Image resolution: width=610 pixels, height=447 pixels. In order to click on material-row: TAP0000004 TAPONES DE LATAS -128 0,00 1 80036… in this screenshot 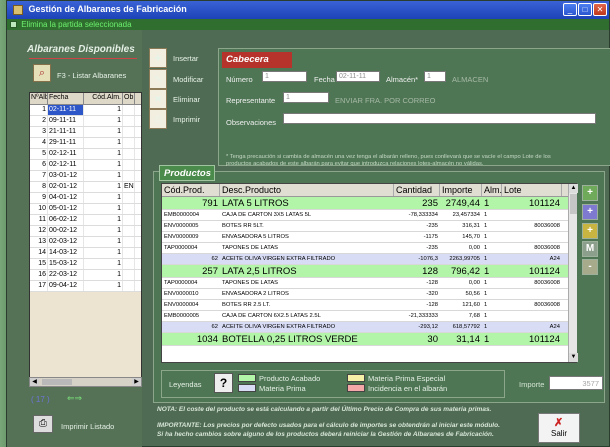, I will do `click(369, 283)`.